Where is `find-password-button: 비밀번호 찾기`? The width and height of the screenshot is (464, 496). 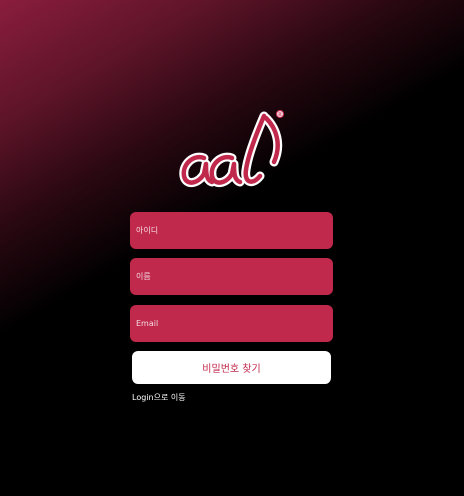
find-password-button: 비밀번호 찾기 is located at coordinates (231, 367).